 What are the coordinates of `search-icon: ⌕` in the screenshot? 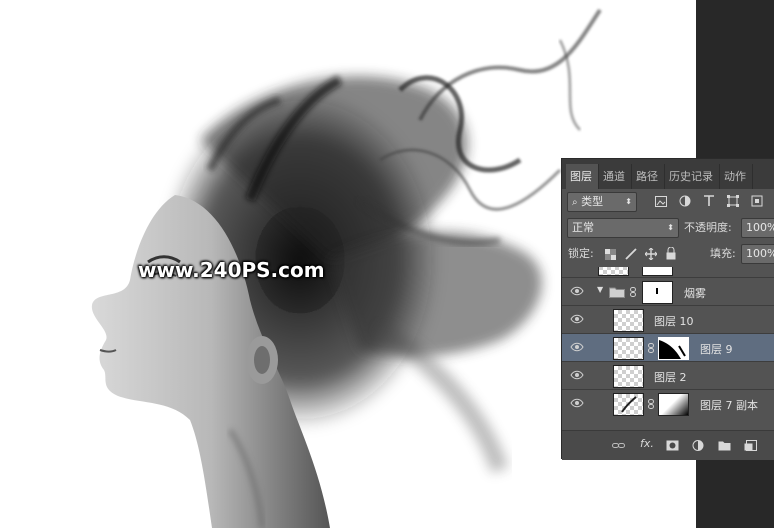 It's located at (575, 202).